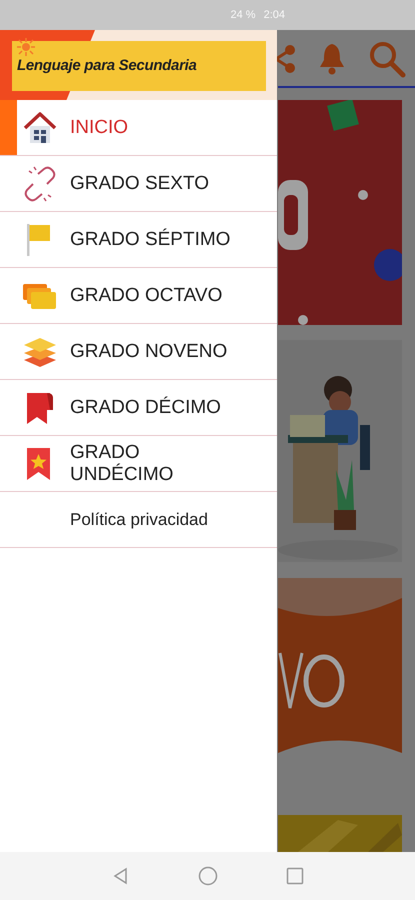 This screenshot has height=900, width=415. I want to click on app-title: Lenguaje para Secundaria, so click(107, 66).